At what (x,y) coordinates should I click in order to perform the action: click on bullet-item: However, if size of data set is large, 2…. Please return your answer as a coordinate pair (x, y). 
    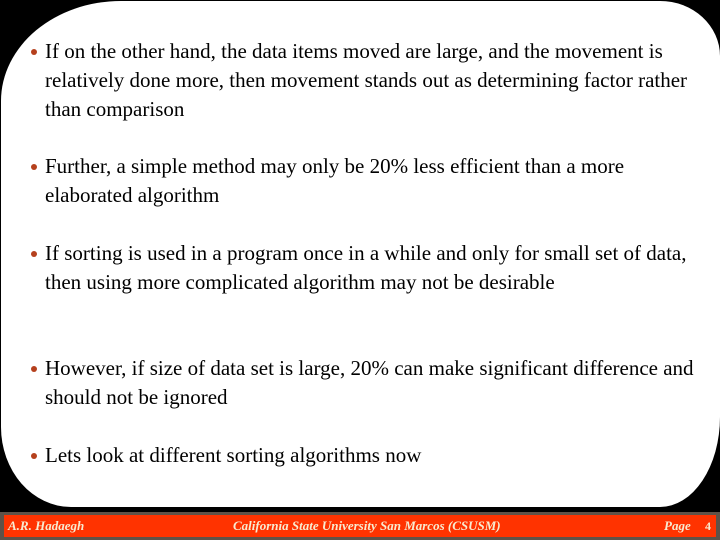
    Looking at the image, I should click on (367, 383).